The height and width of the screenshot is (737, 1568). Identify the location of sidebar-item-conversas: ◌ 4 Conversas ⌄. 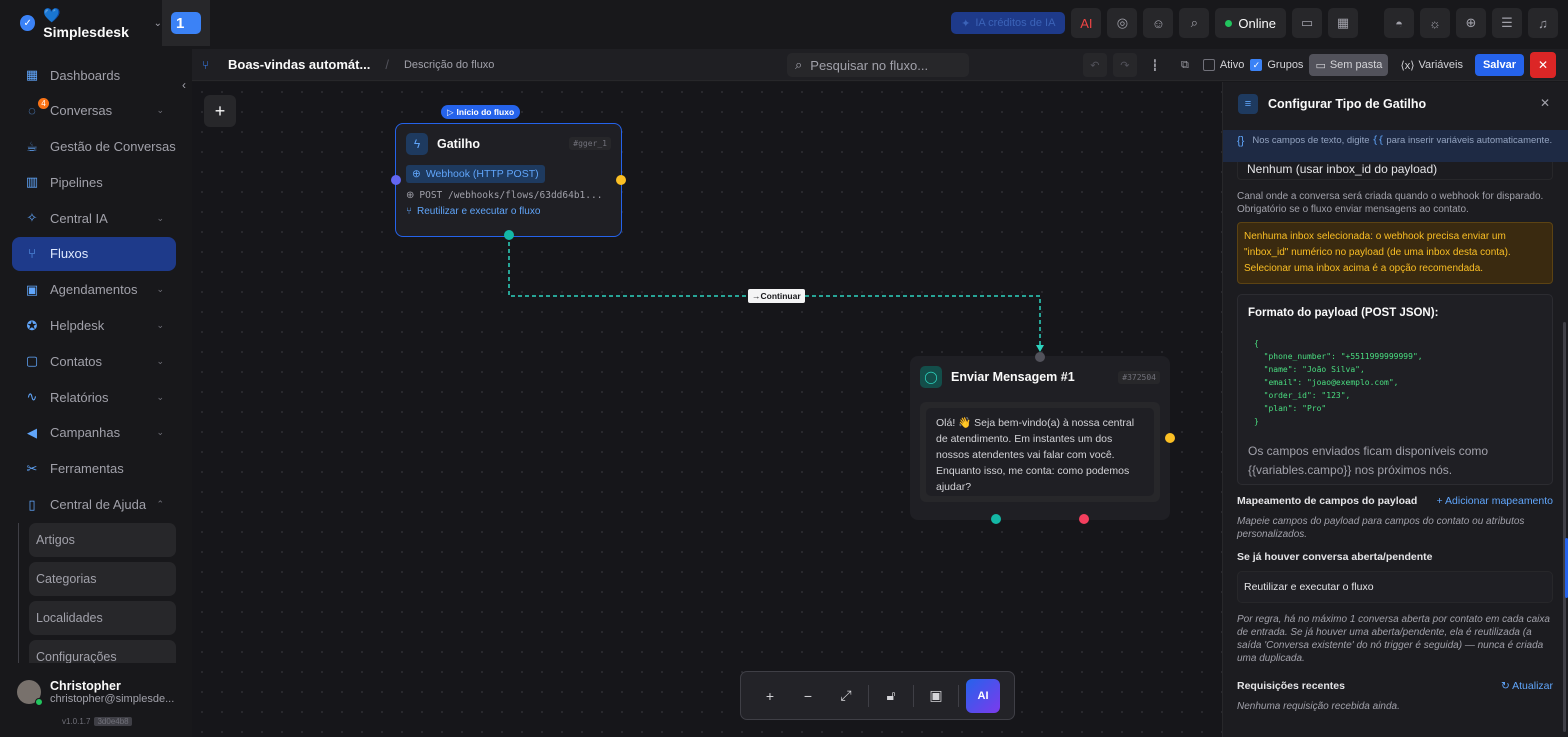
(94, 111).